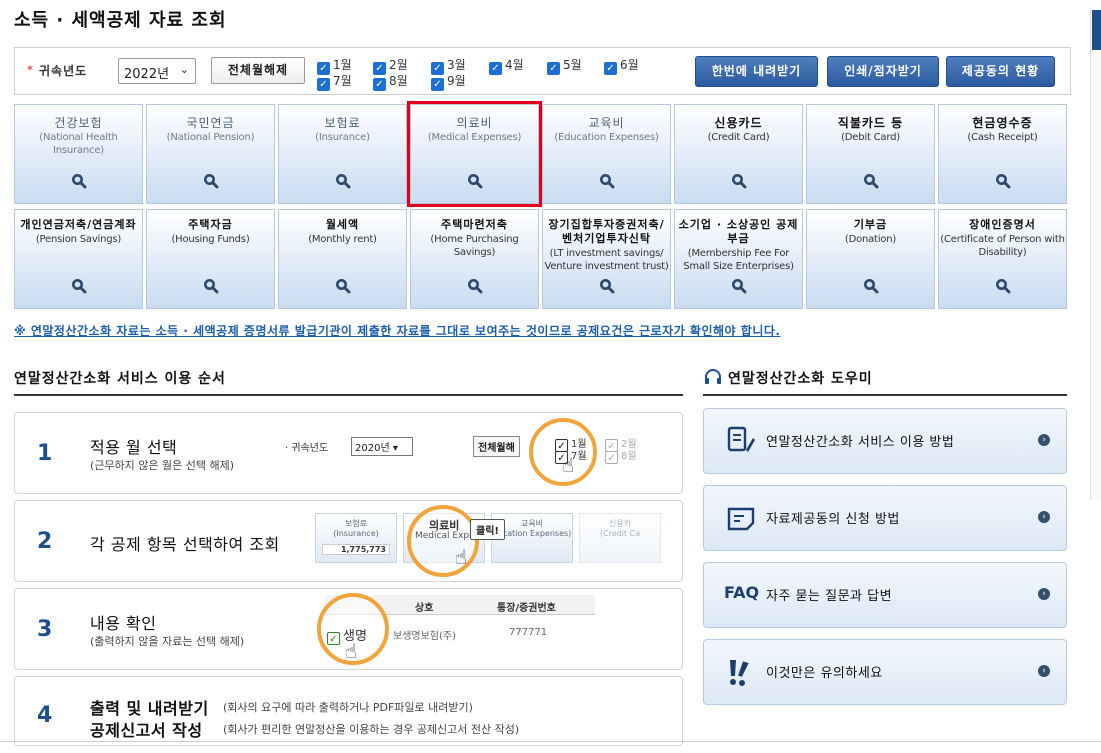 The height and width of the screenshot is (753, 1101). What do you see at coordinates (443, 541) in the screenshot?
I see `illus-highlight-ring` at bounding box center [443, 541].